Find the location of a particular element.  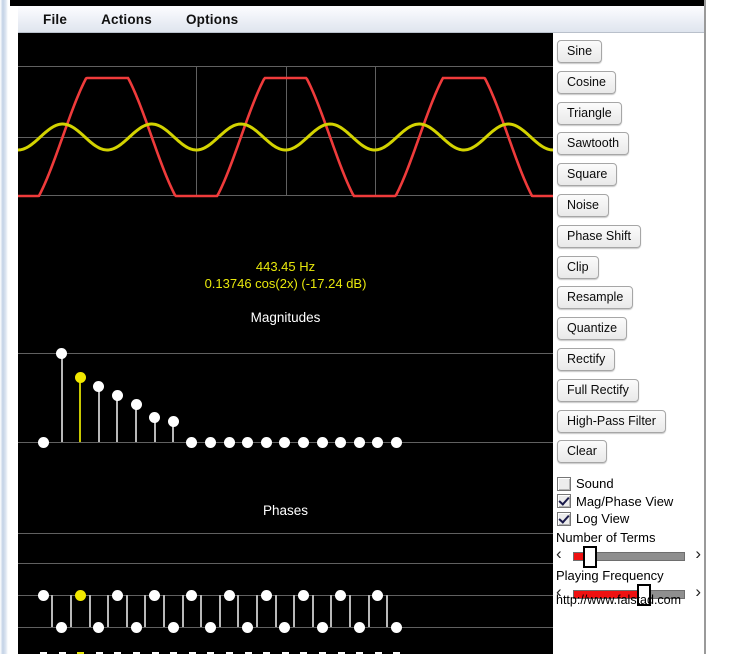

action-button-rectify: Rectify is located at coordinates (586, 359).